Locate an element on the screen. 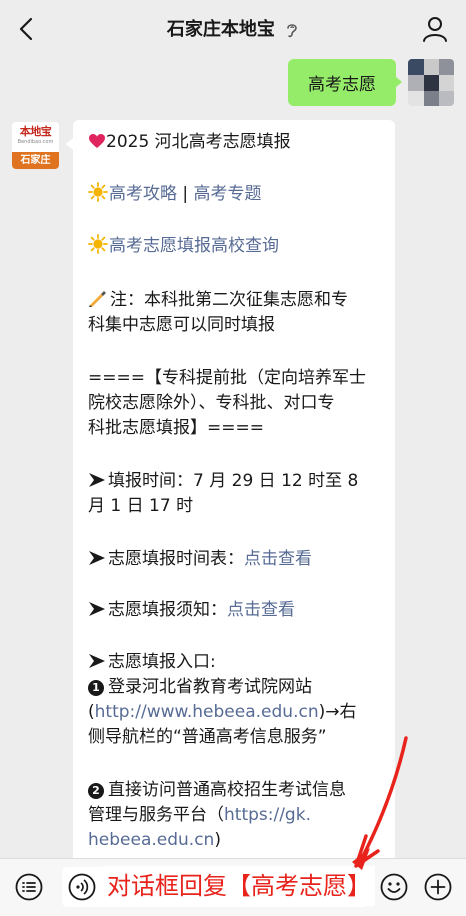 Image resolution: width=466 pixels, height=916 pixels. reply-links-row: 高考攻略 | 高考专题 is located at coordinates (175, 194).